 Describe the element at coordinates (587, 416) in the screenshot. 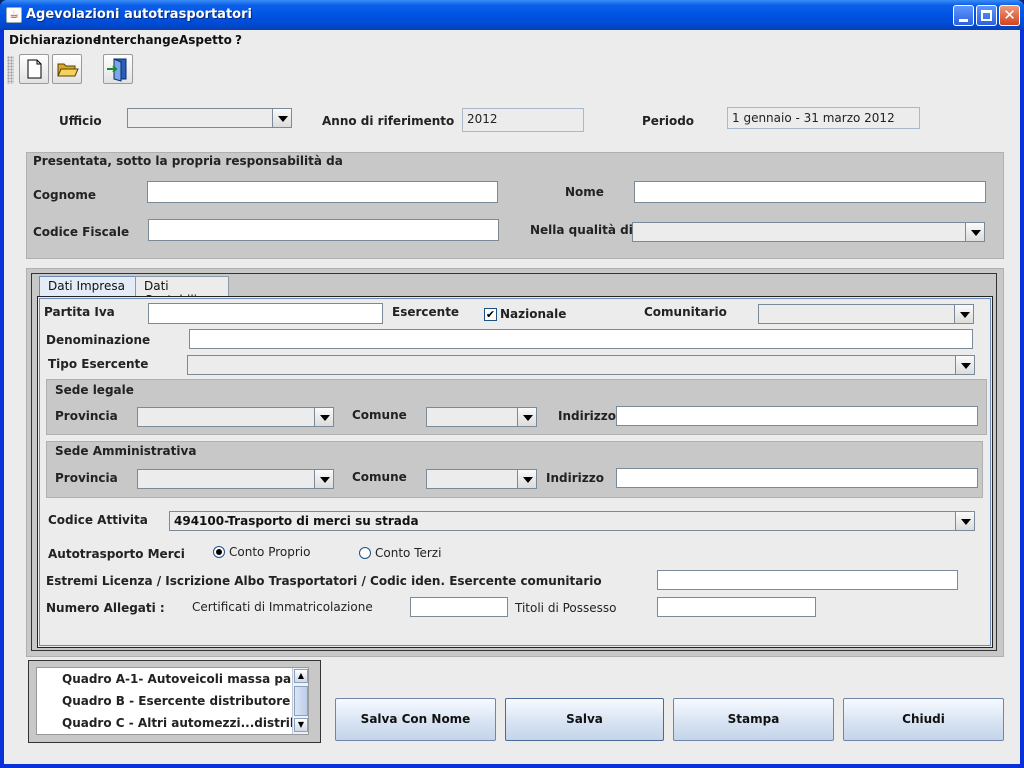

I see `sede-legale-indirizzo-label: Indirizzo` at that location.